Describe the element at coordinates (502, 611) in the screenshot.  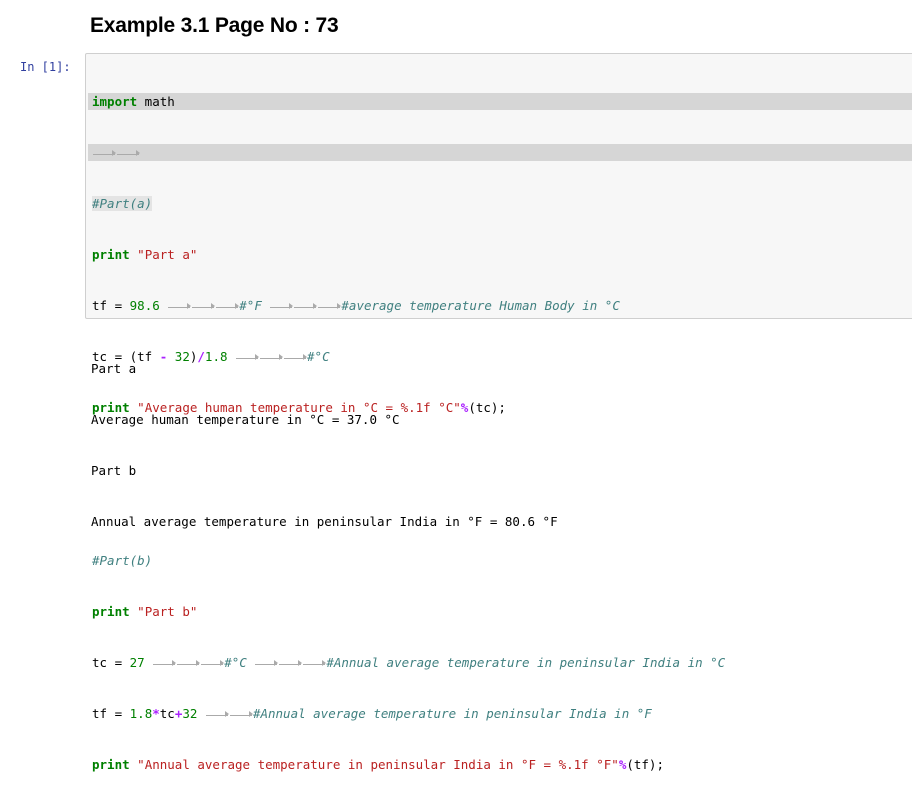
I see `code-line: print "Part b"` at that location.